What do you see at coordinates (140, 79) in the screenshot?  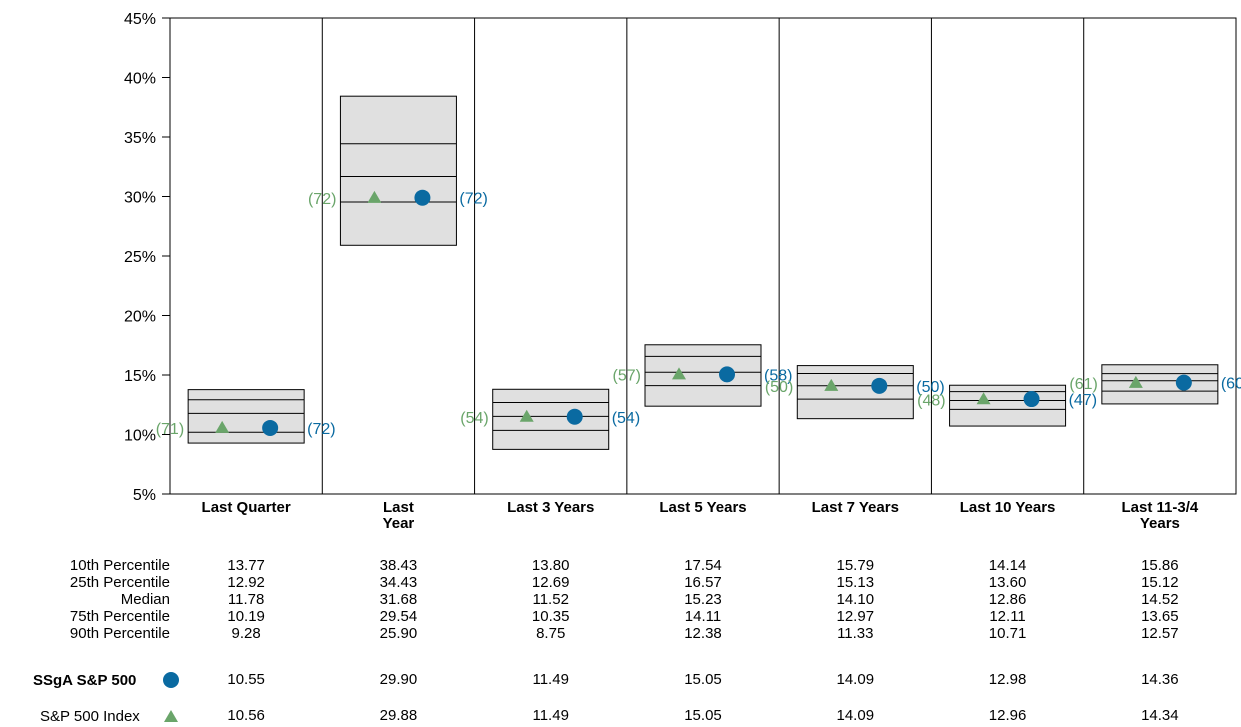 I see `y-tick-label: 40%` at bounding box center [140, 79].